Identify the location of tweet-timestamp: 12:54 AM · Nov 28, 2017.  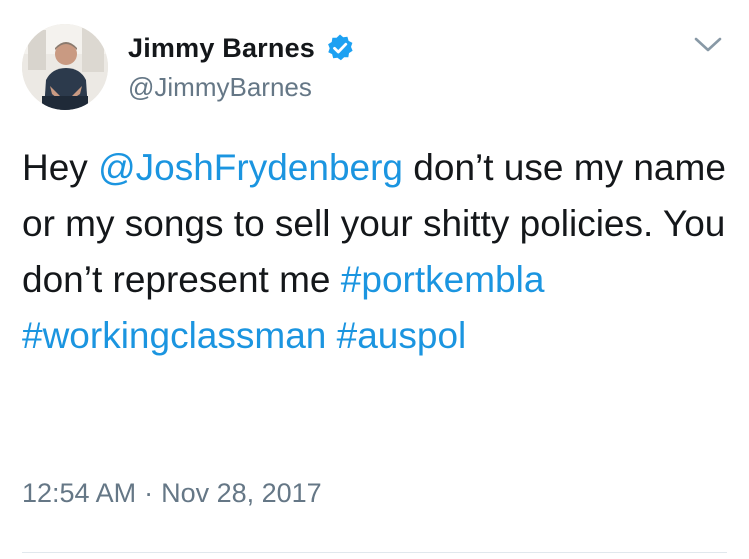
(172, 493).